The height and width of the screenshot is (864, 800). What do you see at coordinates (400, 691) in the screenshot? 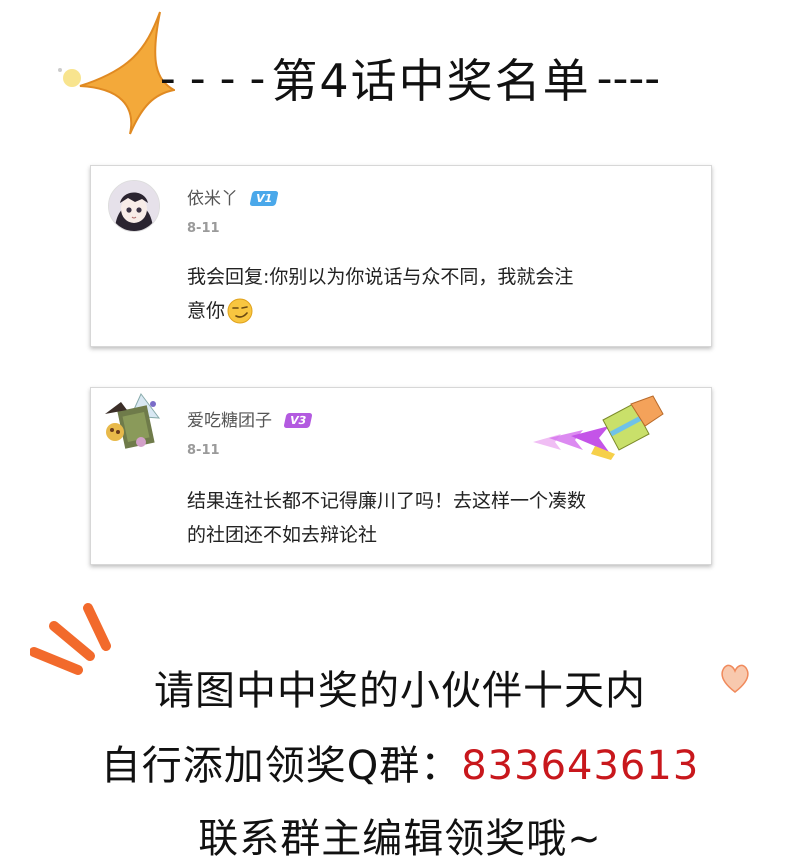
I see `notice-line: 请图中中奖的小伙伴十天内` at bounding box center [400, 691].